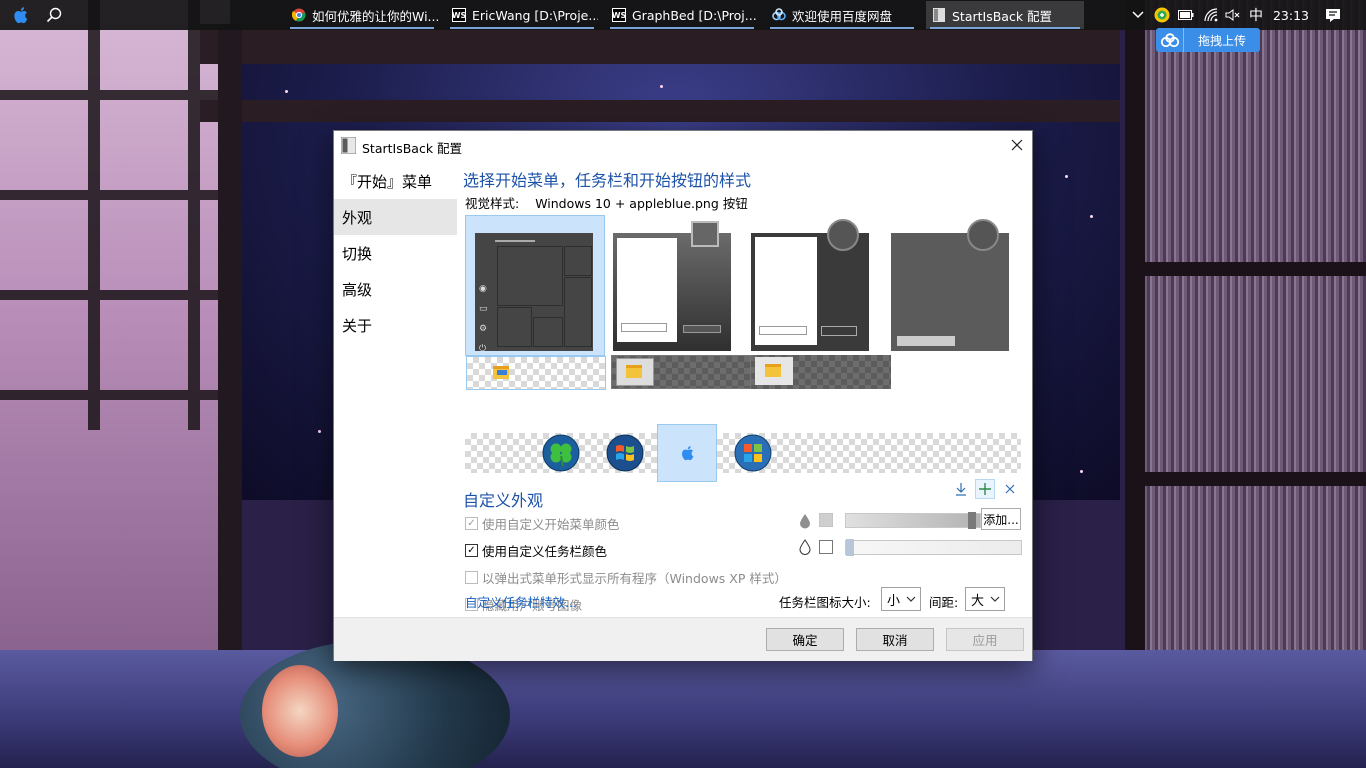 The width and height of the screenshot is (1366, 768). I want to click on add-orb-button, so click(985, 489).